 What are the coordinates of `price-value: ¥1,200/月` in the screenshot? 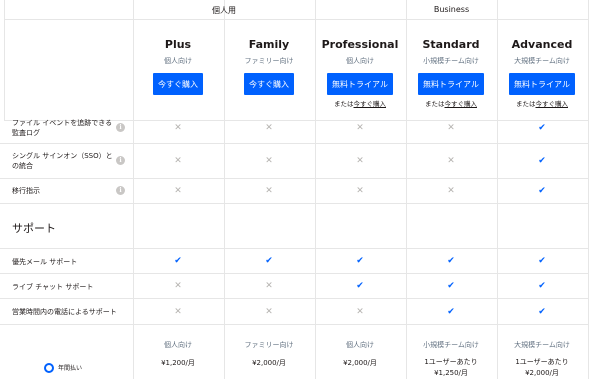 It's located at (178, 363).